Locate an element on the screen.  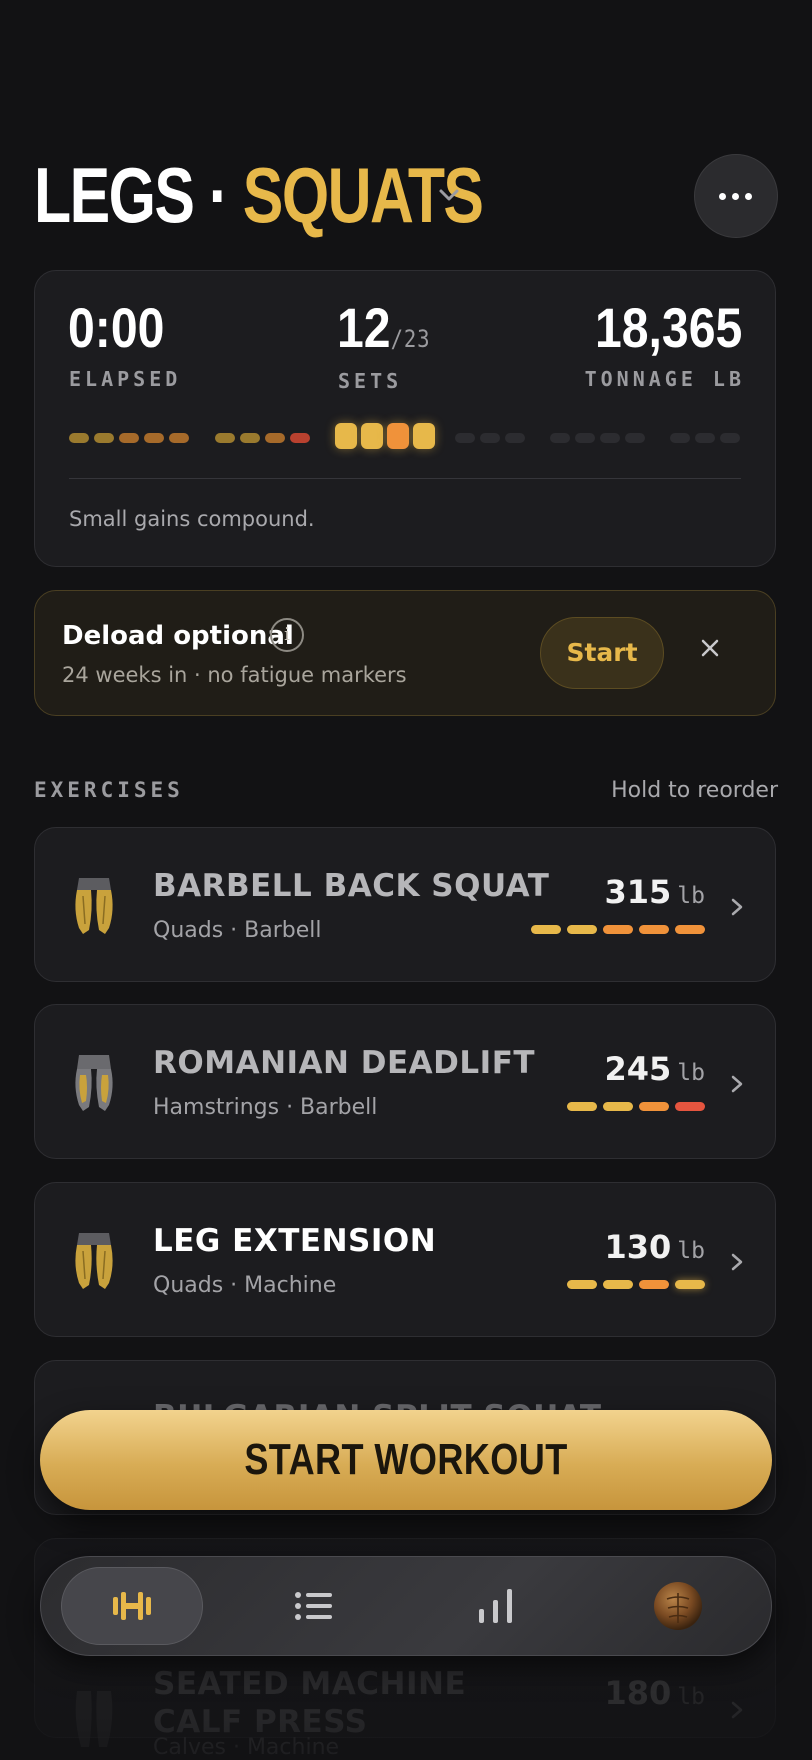
weight-value: 245 is located at coordinates (638, 1069).